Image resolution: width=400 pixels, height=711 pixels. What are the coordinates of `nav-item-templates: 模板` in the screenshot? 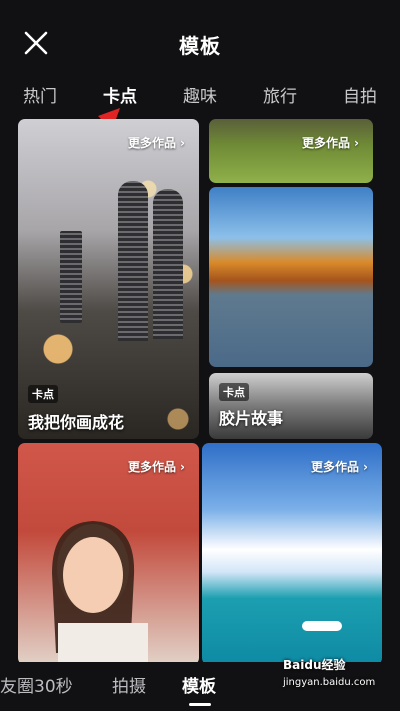 It's located at (199, 684).